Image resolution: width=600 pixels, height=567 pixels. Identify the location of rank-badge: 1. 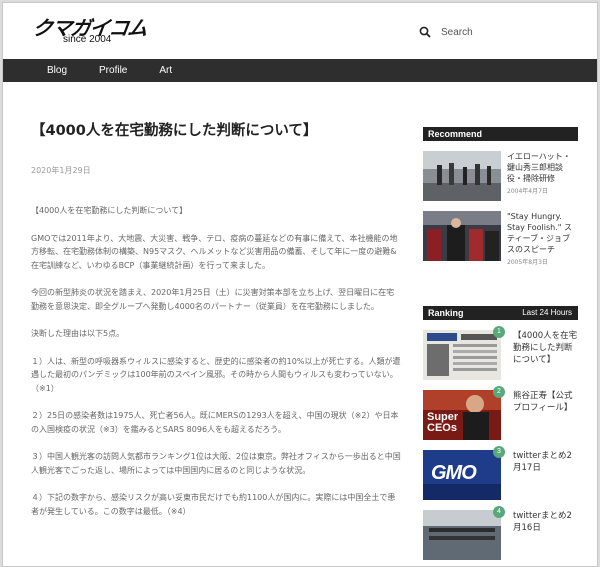
(499, 332).